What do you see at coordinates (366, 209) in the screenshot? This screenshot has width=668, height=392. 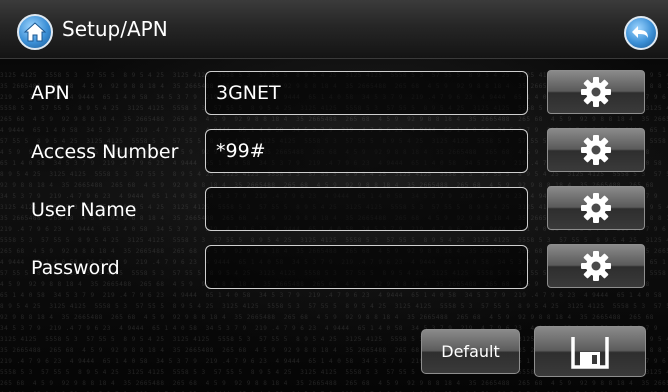 I see `user-name-field` at bounding box center [366, 209].